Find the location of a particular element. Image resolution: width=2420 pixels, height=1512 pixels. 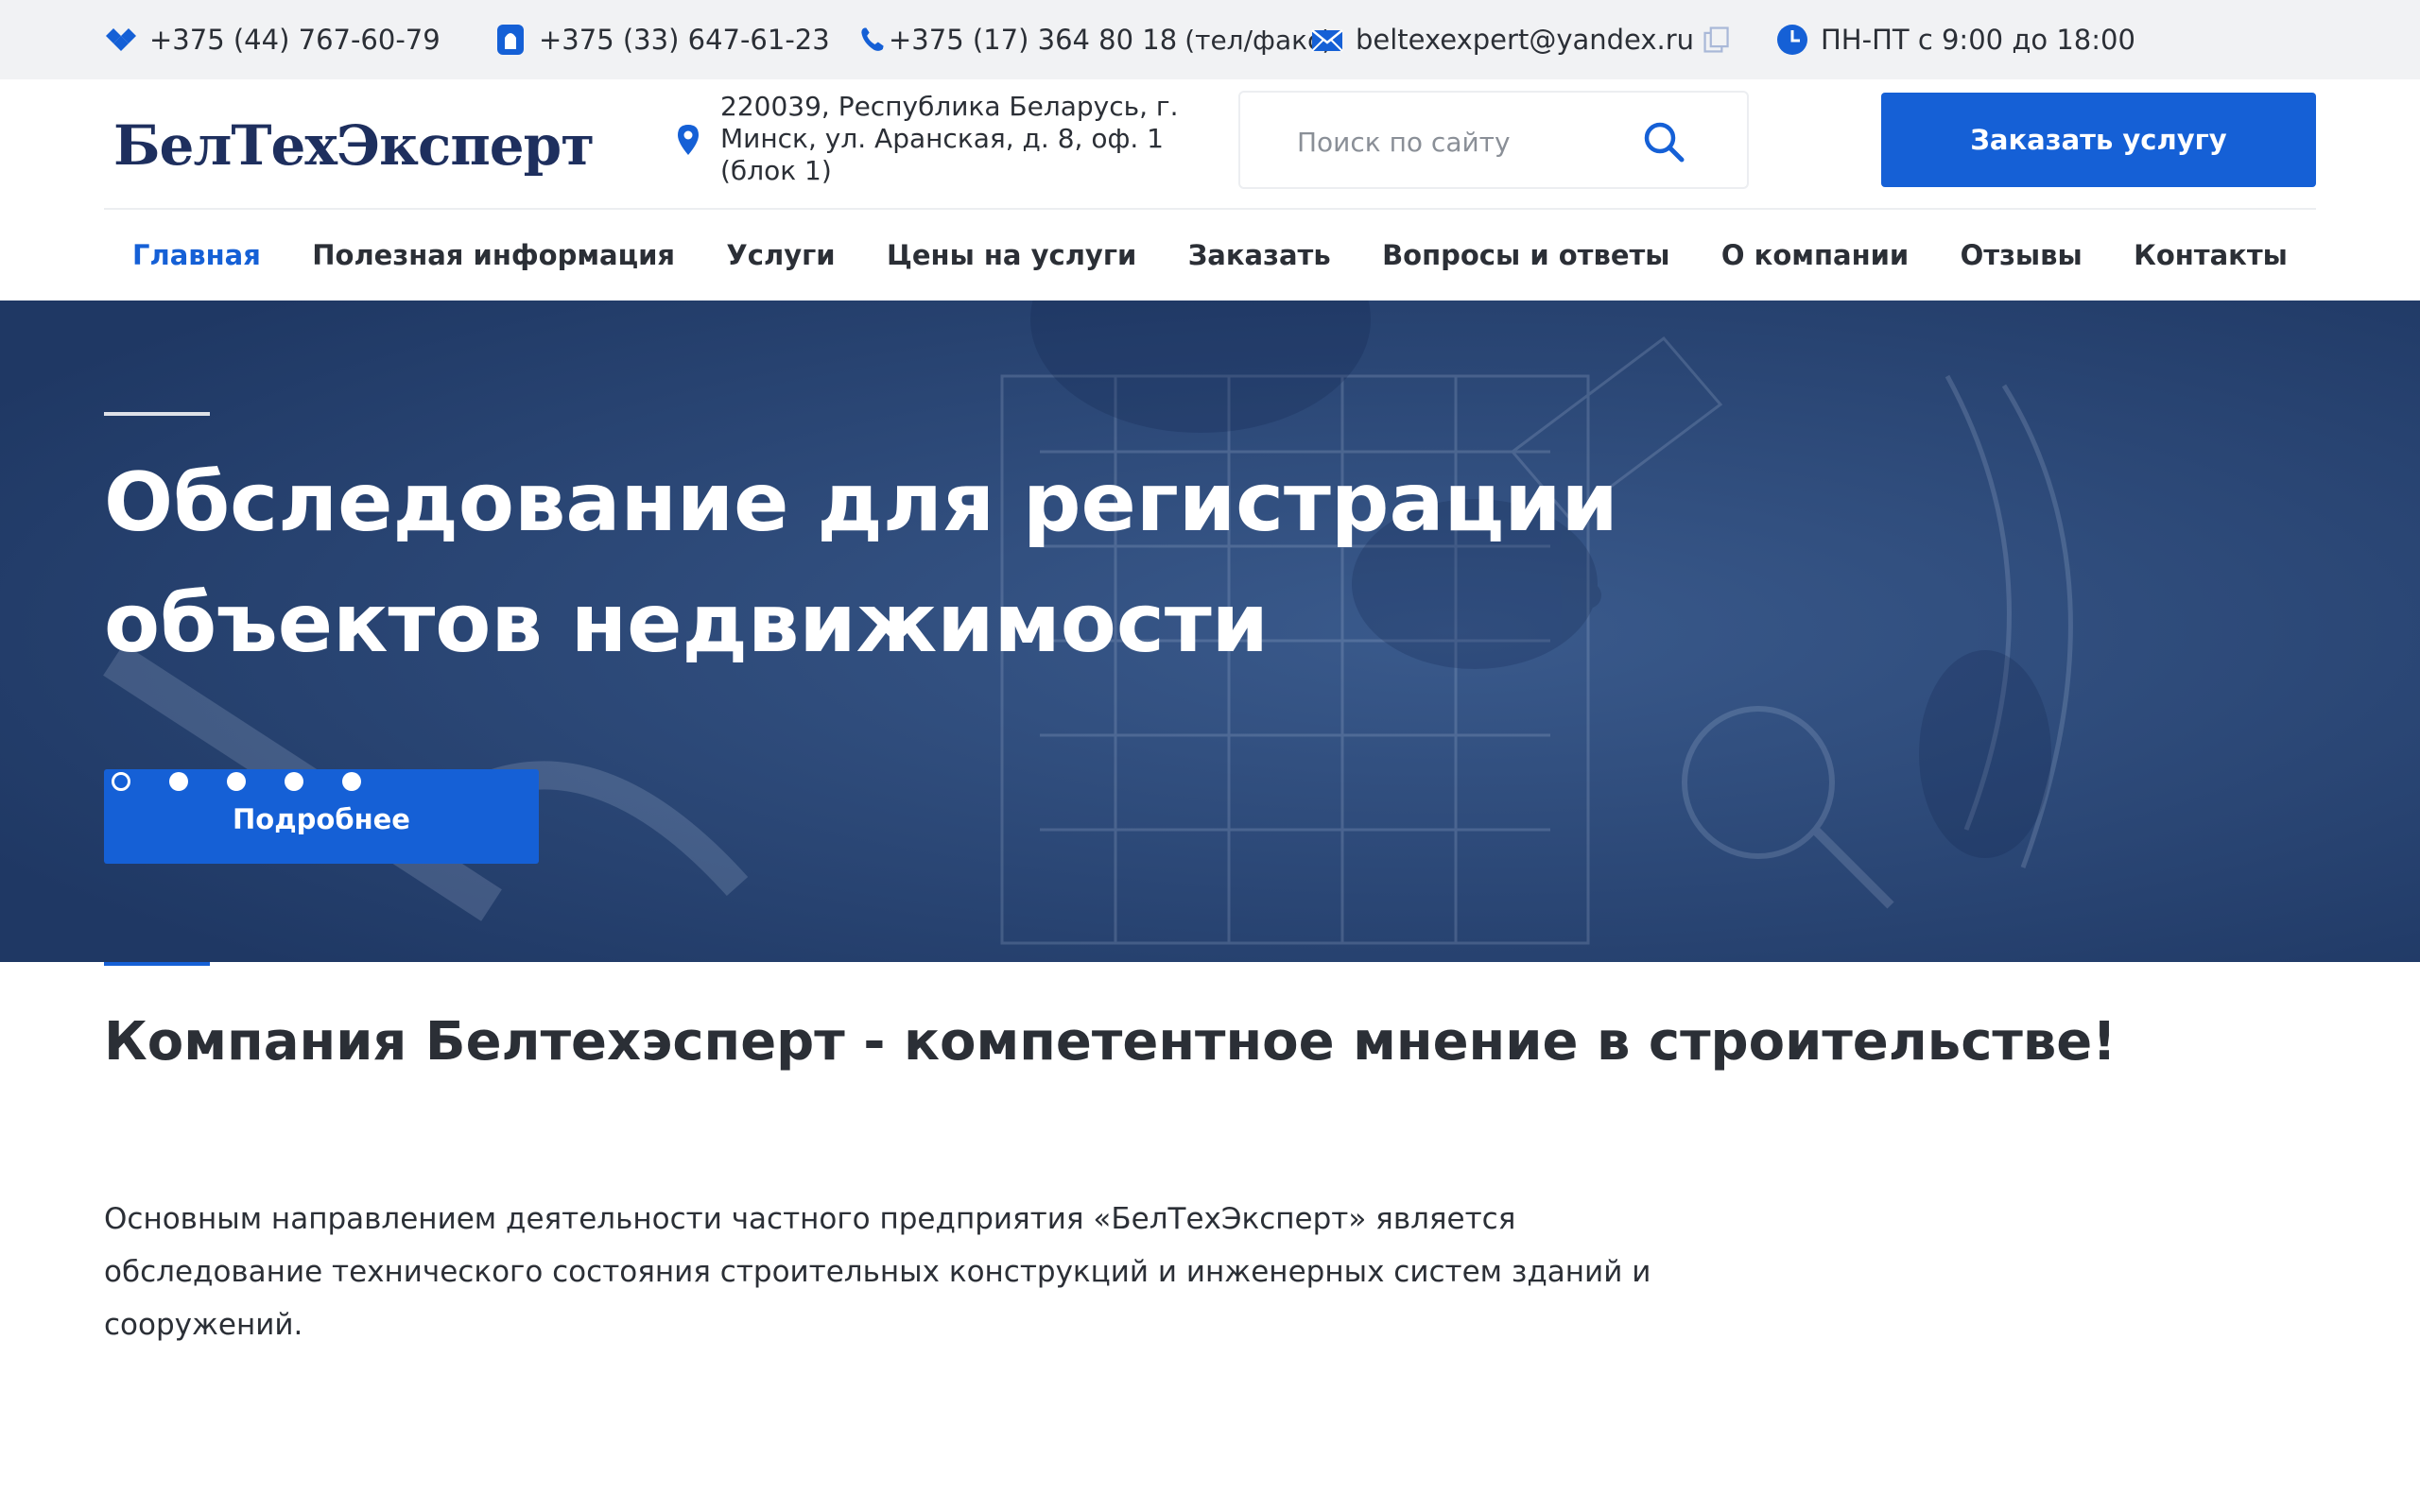

working-hours-text: ПН-ПТ с 9:00 до 18:00 is located at coordinates (1978, 40).